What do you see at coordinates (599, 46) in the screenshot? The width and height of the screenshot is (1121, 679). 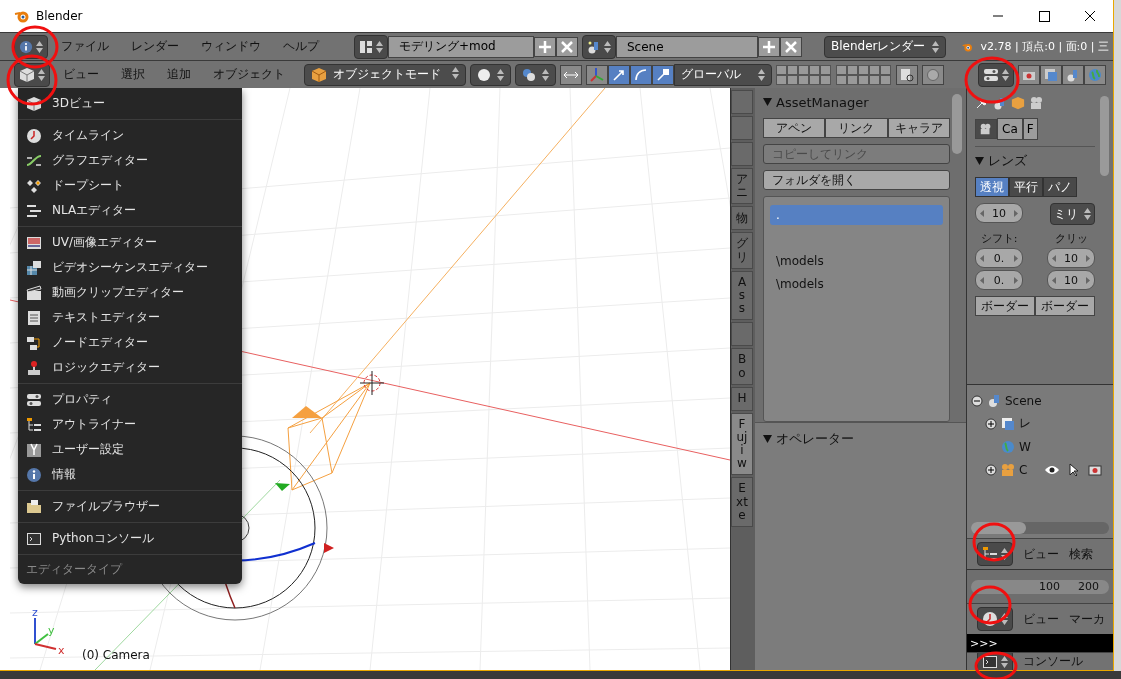 I see `scene-browse-button` at bounding box center [599, 46].